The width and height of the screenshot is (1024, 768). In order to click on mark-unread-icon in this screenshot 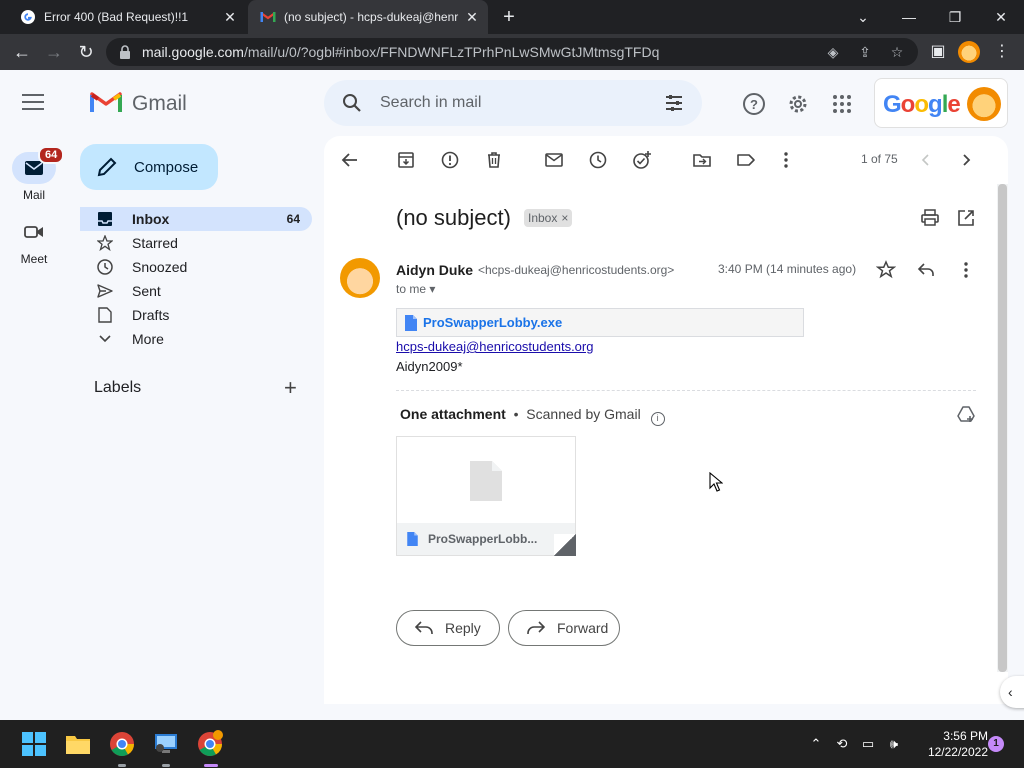, I will do `click(554, 160)`.